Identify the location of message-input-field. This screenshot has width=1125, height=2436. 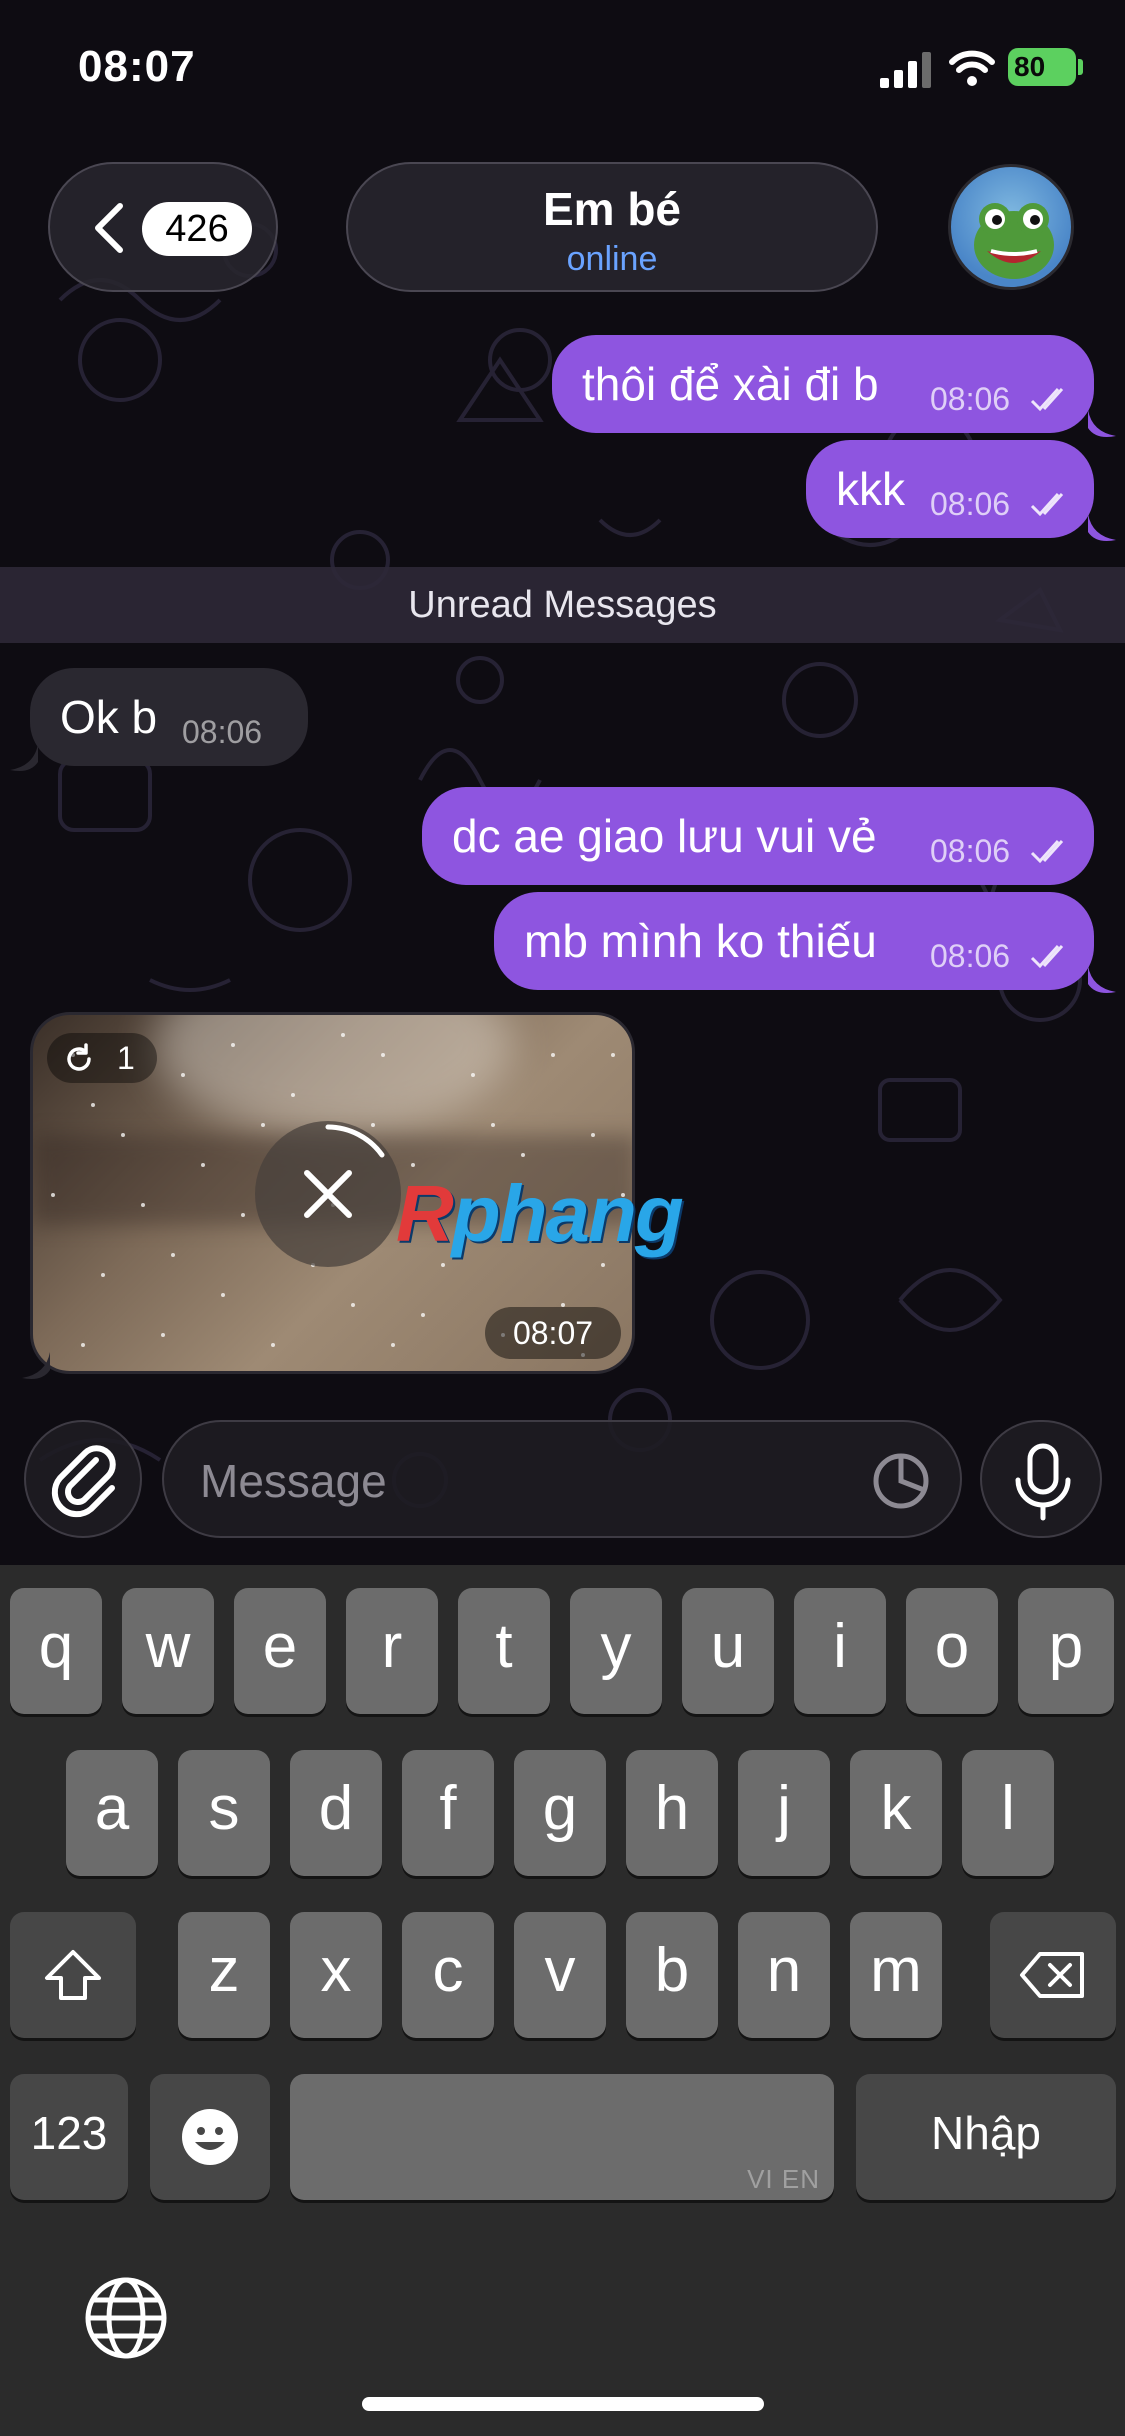
(562, 1479).